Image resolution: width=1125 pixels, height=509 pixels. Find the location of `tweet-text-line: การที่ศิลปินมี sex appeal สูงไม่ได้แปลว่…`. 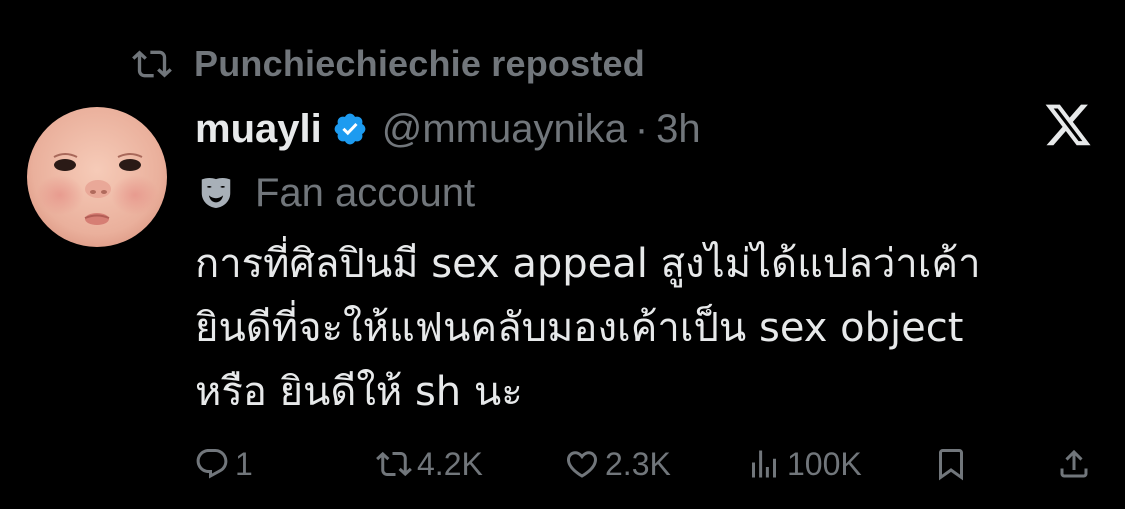

tweet-text-line: การที่ศิลปินมี sex appeal สูงไม่ได้แปลว่… is located at coordinates (588, 264).